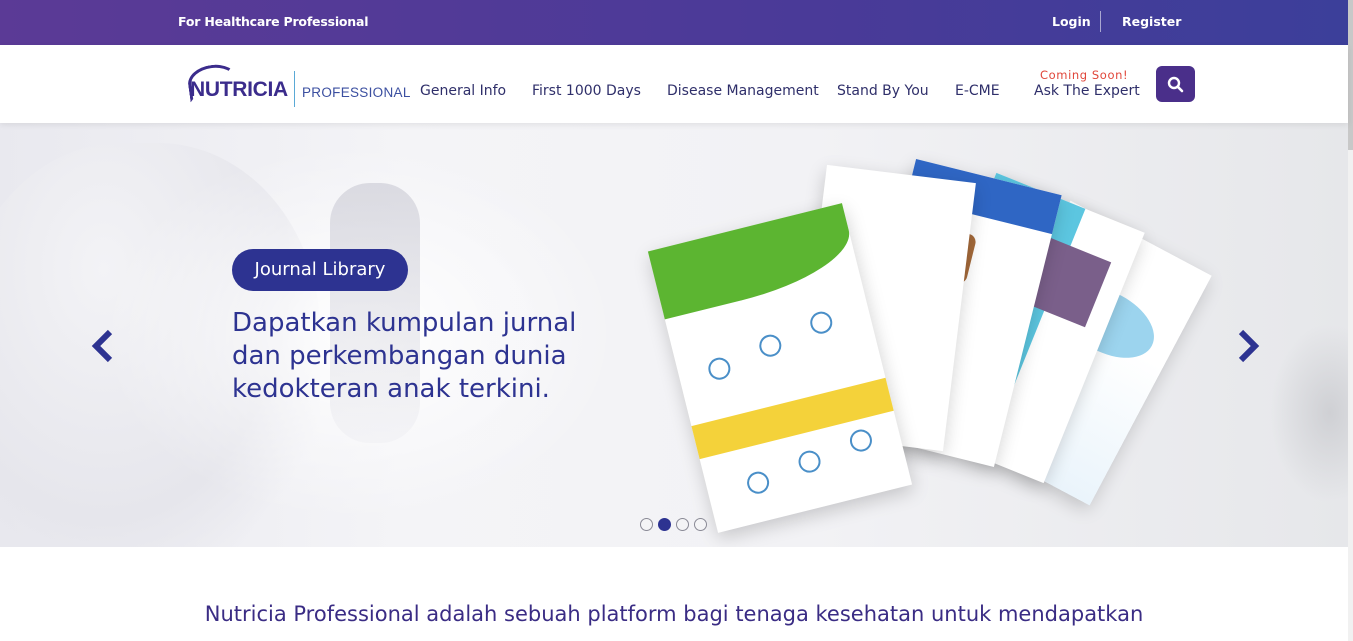  What do you see at coordinates (1071, 21) in the screenshot?
I see `login-link: Login` at bounding box center [1071, 21].